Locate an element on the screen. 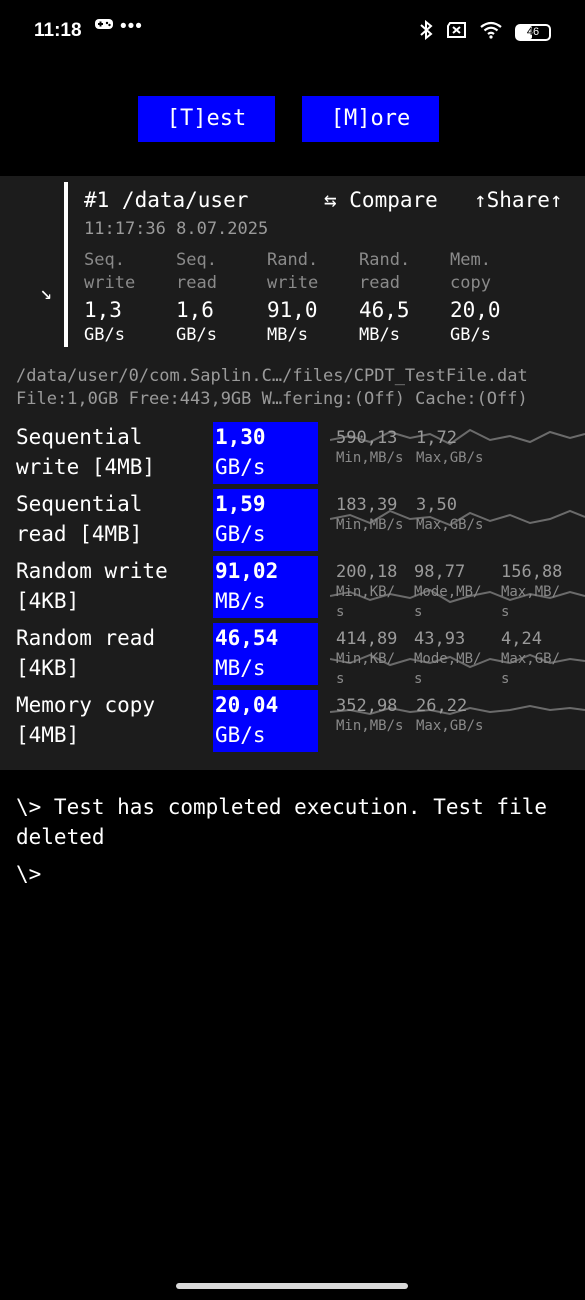 The image size is (585, 1300). stat-max: 3,50 Max,GB/s is located at coordinates (449, 515).